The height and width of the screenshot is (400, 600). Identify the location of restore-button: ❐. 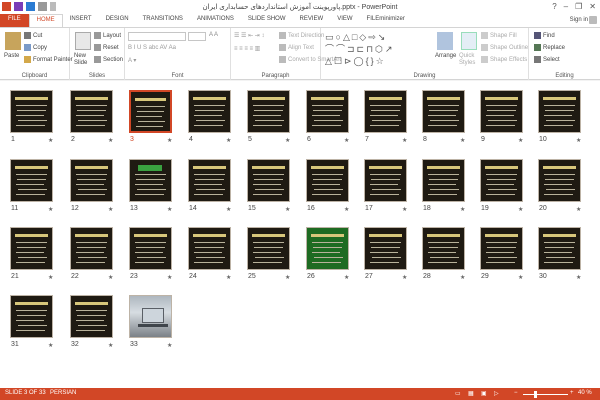
(578, 6).